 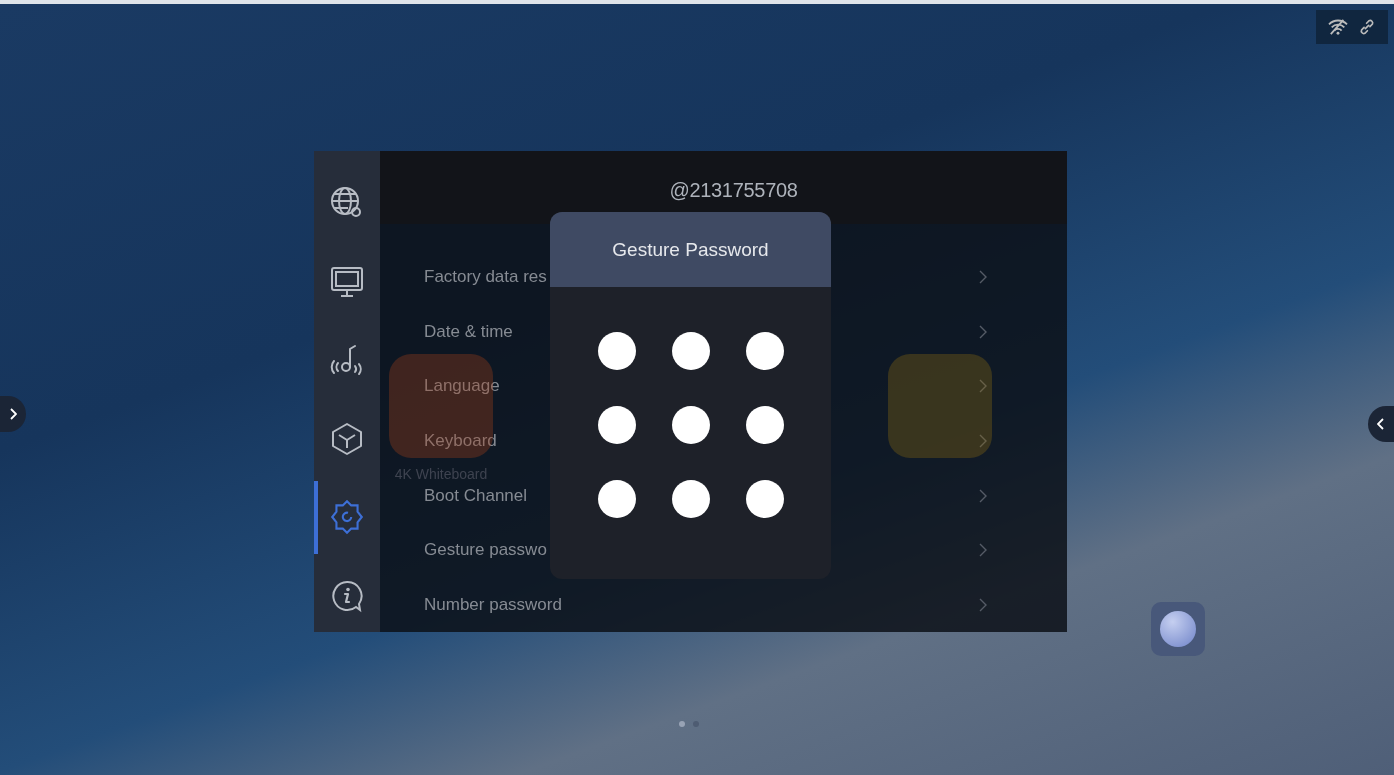 I want to click on row-label: Gesture passwo, so click(x=485, y=550).